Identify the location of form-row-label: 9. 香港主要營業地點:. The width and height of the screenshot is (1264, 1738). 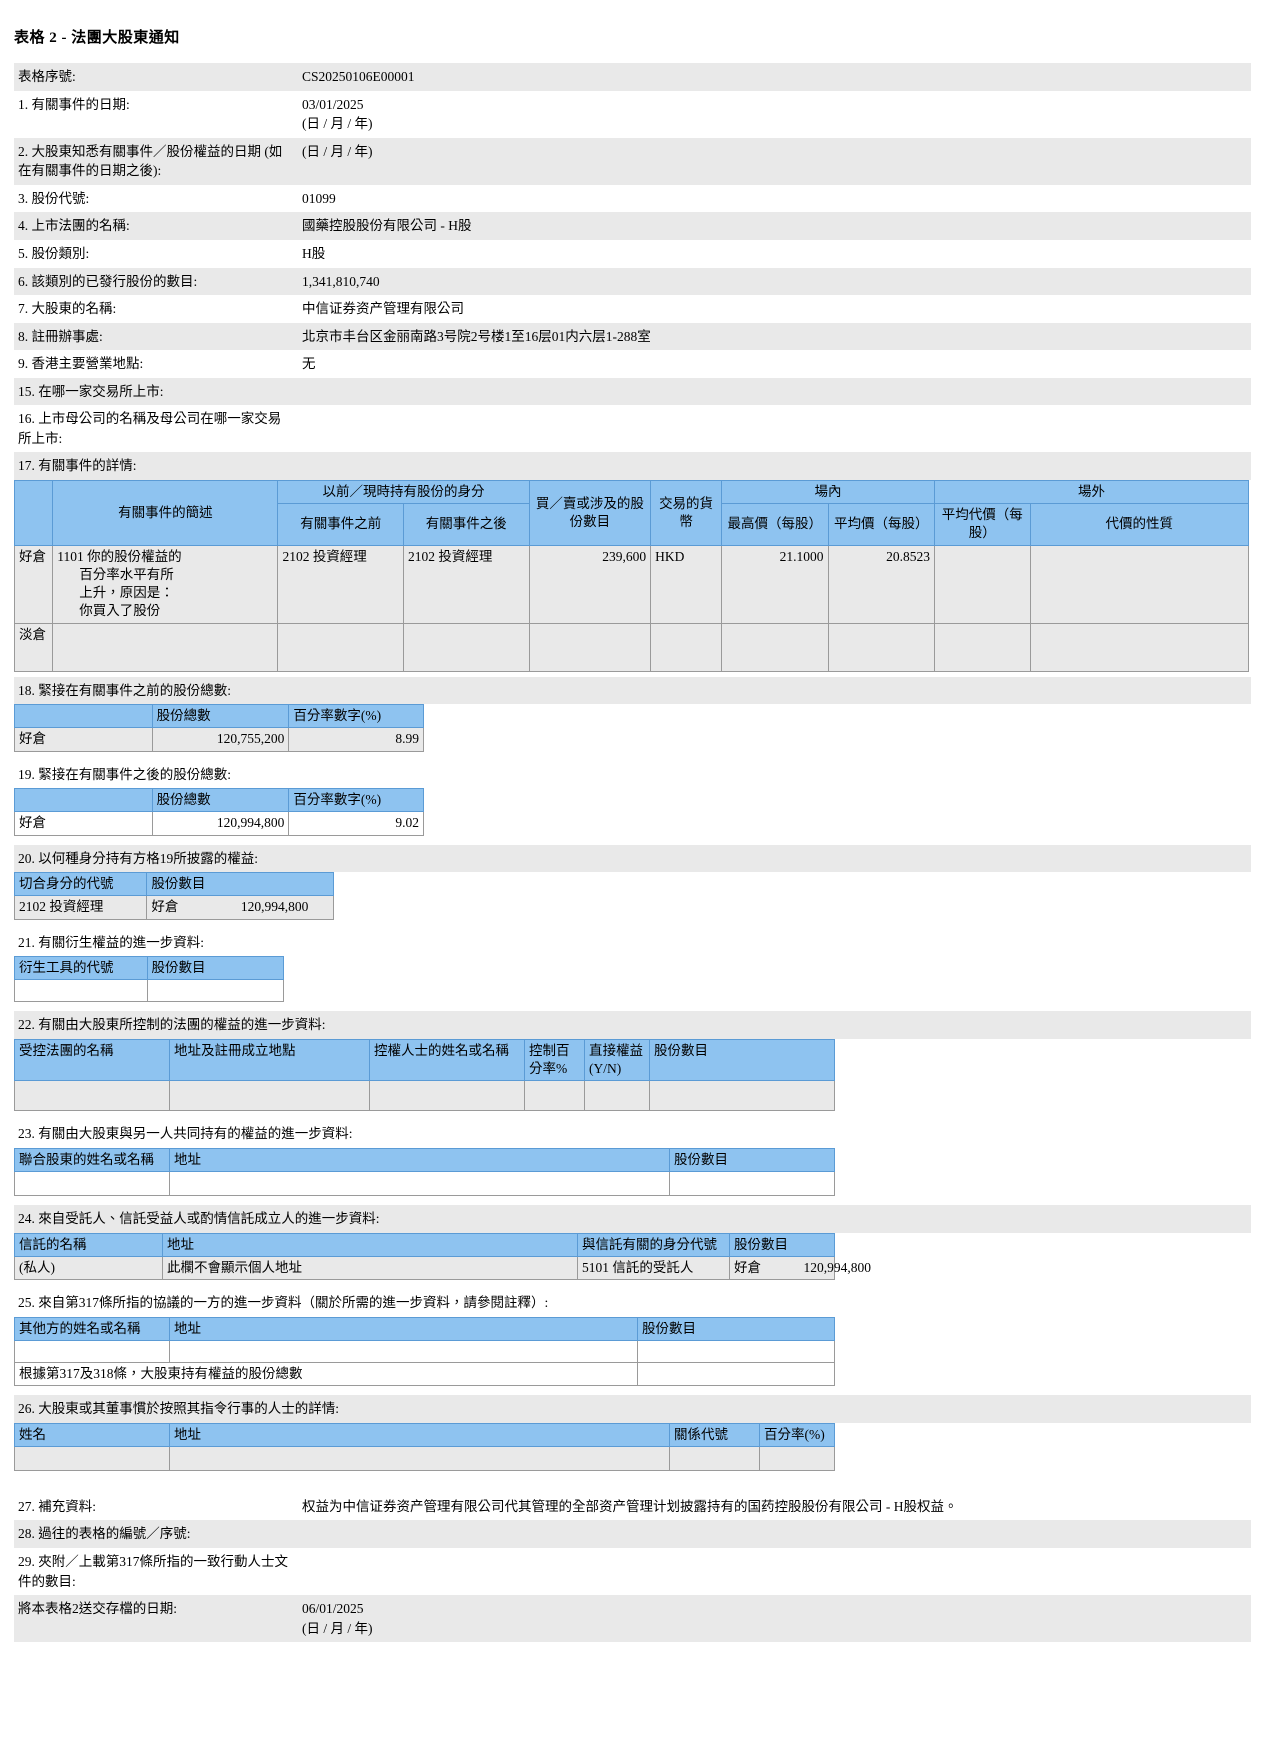
(81, 364).